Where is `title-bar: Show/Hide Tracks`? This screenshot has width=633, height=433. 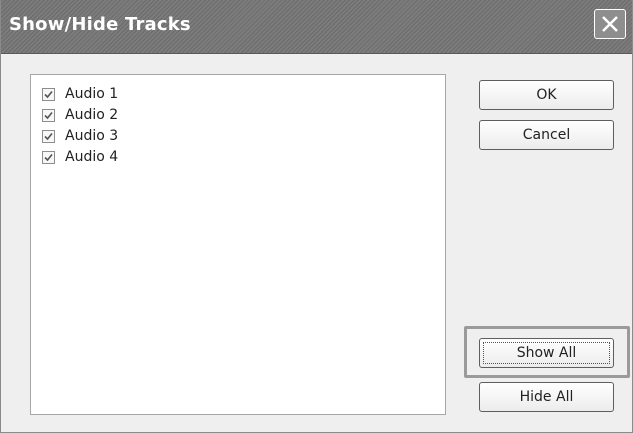
title-bar: Show/Hide Tracks is located at coordinates (316, 27).